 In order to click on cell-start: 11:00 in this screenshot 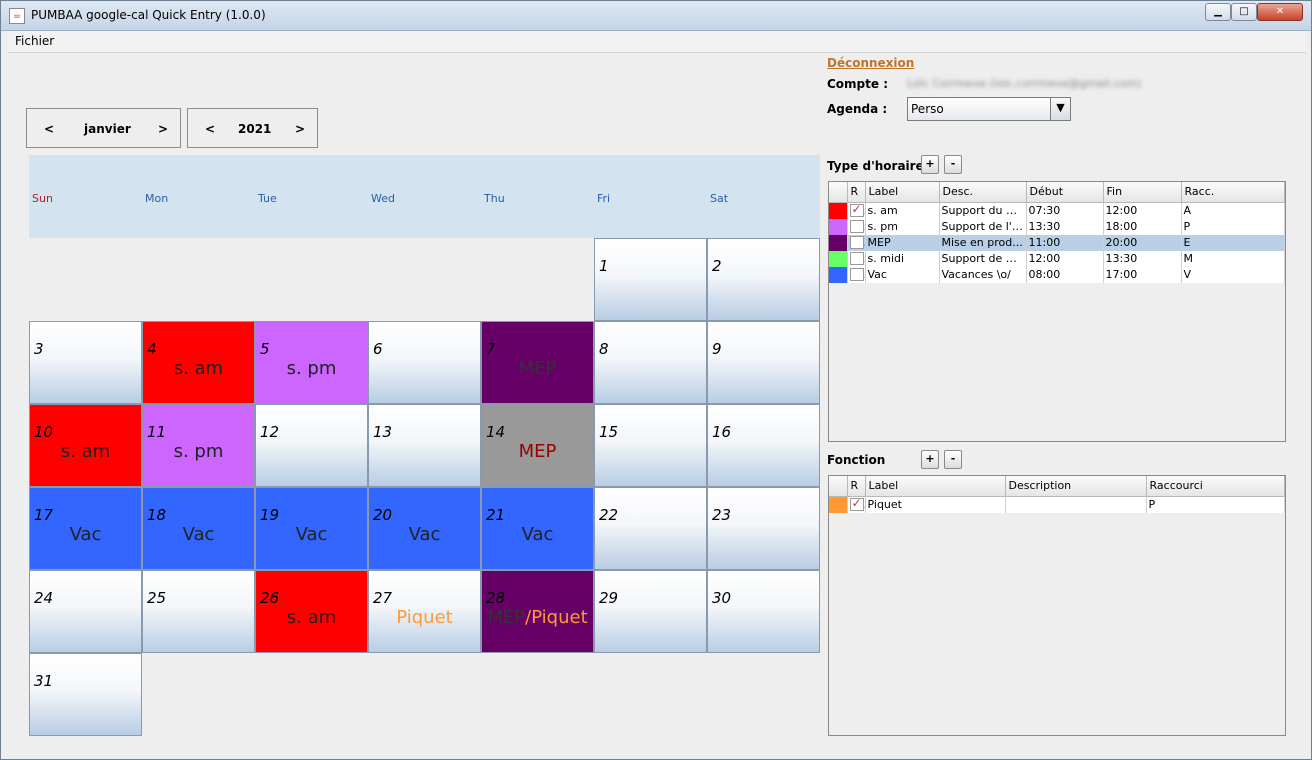, I will do `click(1065, 242)`.